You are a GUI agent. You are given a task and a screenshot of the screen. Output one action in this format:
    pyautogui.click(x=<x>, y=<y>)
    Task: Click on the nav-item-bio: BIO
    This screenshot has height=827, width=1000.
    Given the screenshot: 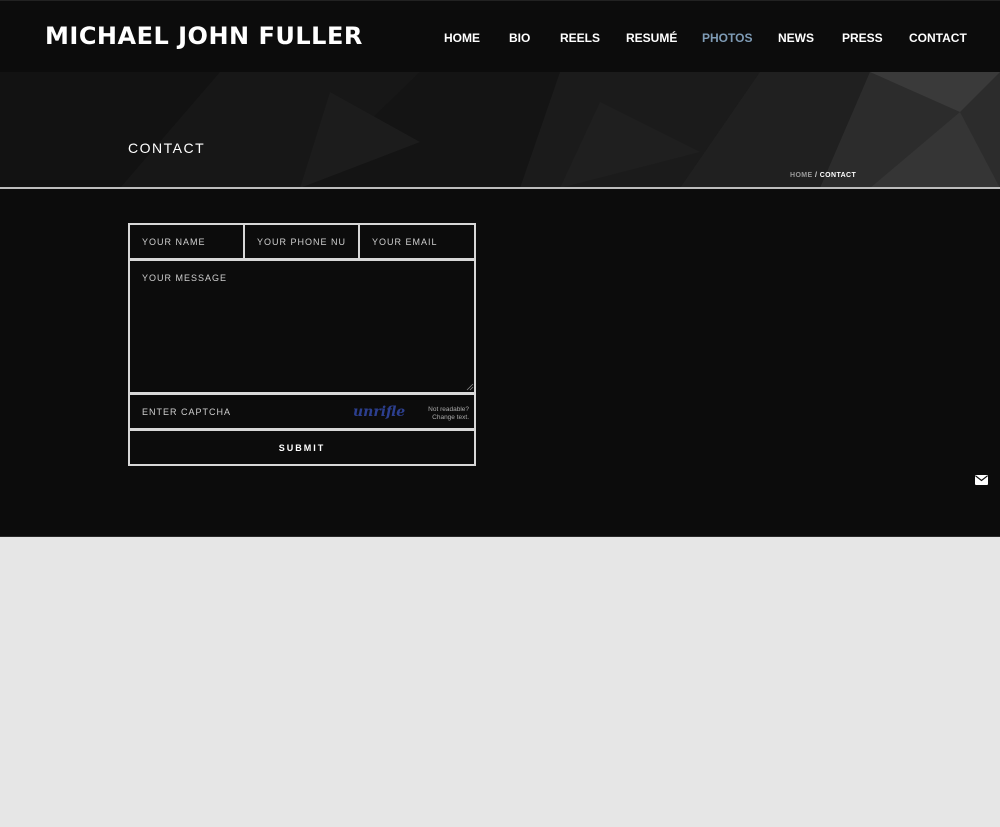 What is the action you would take?
    pyautogui.click(x=519, y=38)
    